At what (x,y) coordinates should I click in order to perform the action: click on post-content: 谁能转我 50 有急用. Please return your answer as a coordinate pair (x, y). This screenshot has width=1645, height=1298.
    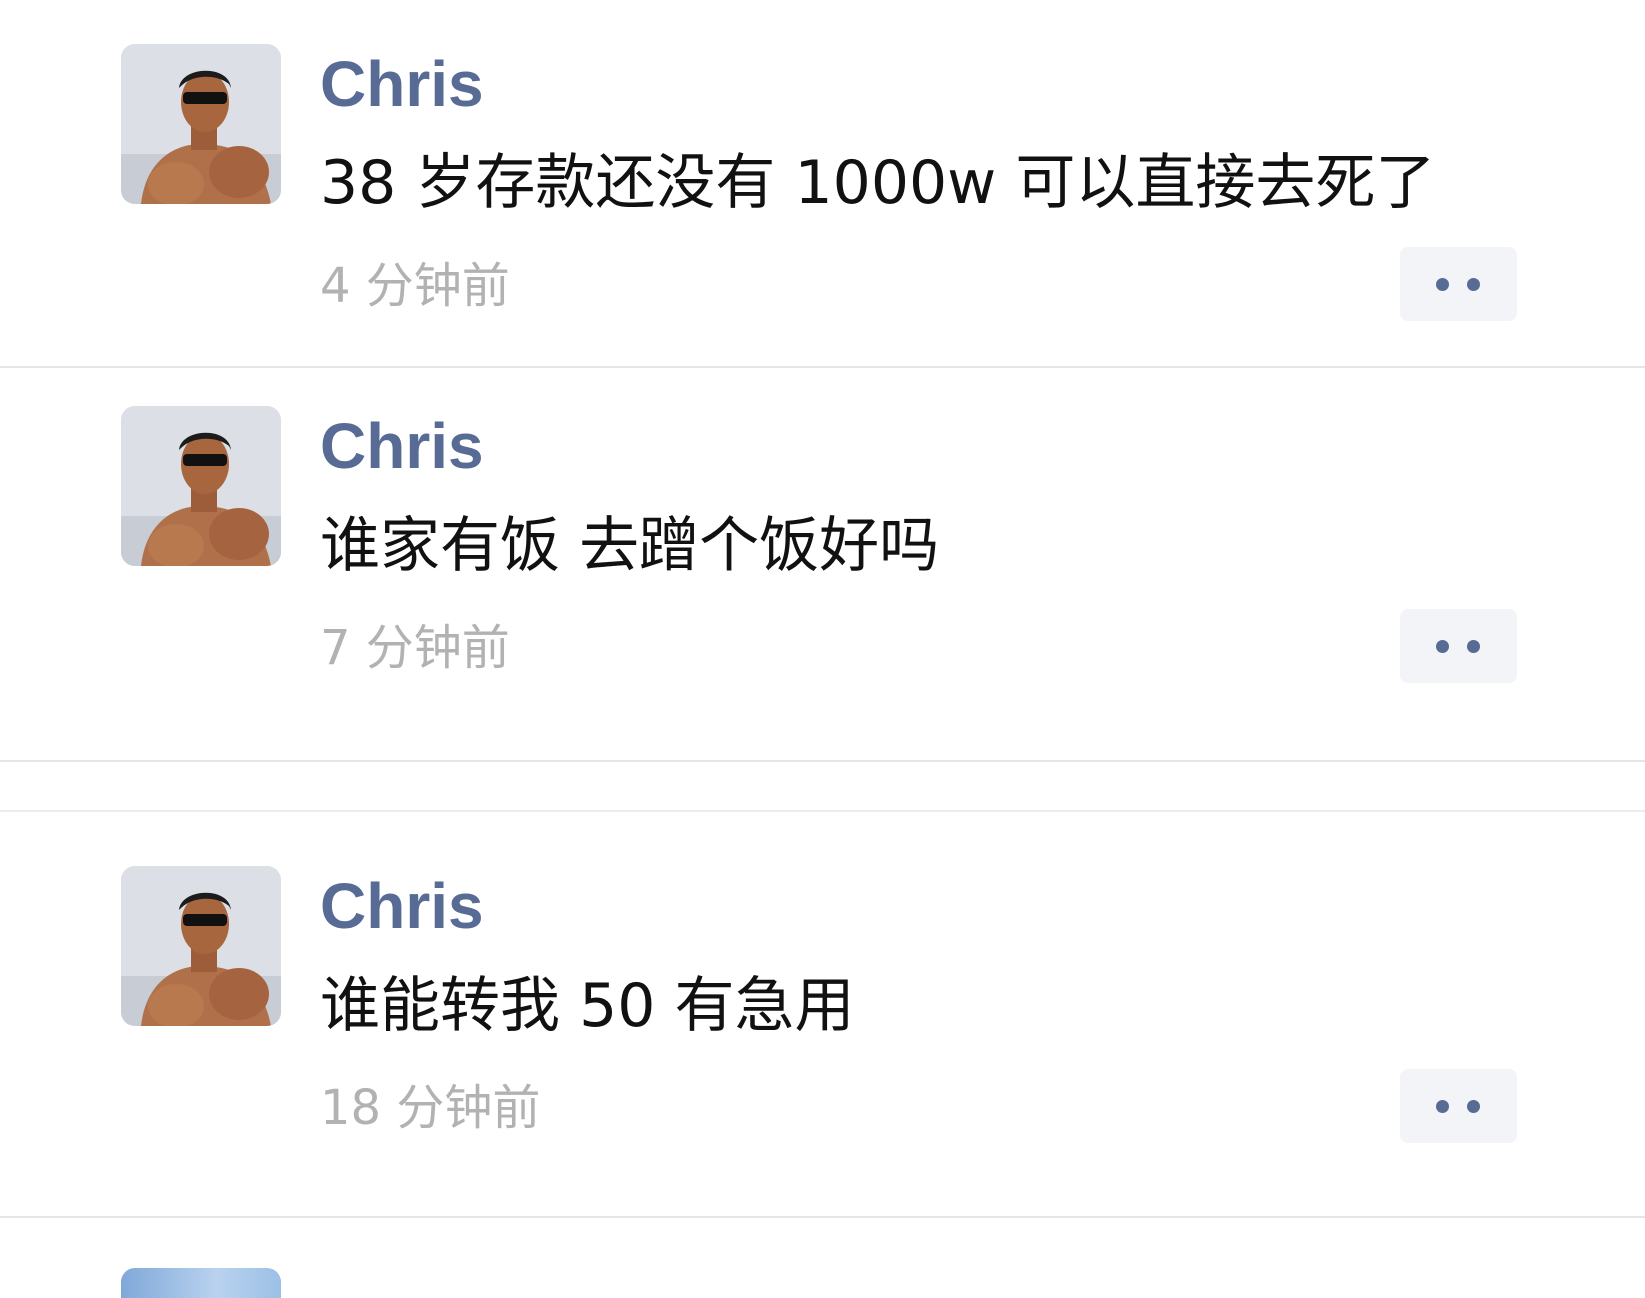
    Looking at the image, I should click on (587, 1006).